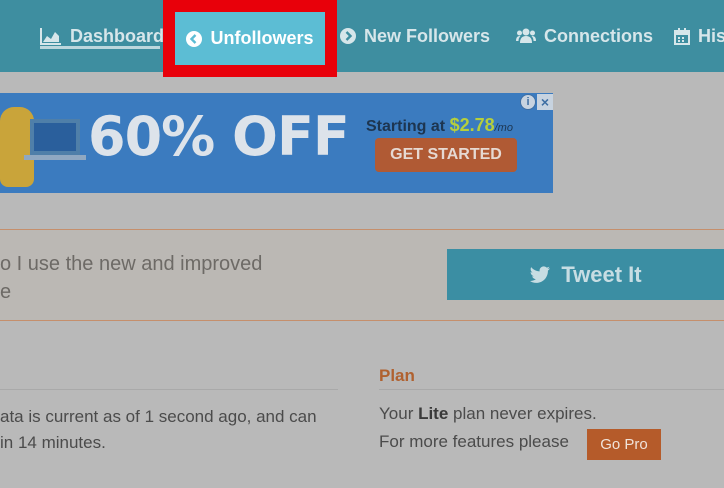  I want to click on right-divider, so click(551, 389).